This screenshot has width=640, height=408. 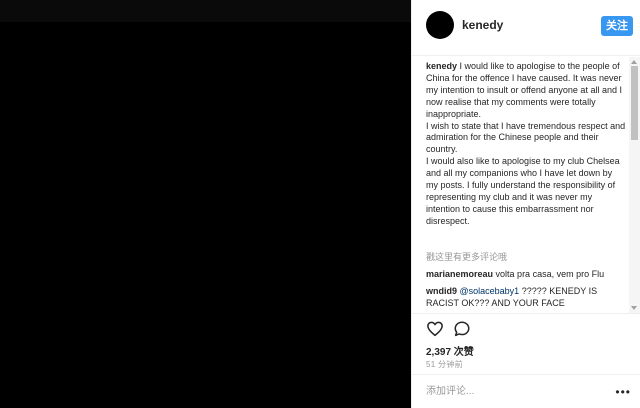 I want to click on caption-author: kenedy, so click(x=441, y=66).